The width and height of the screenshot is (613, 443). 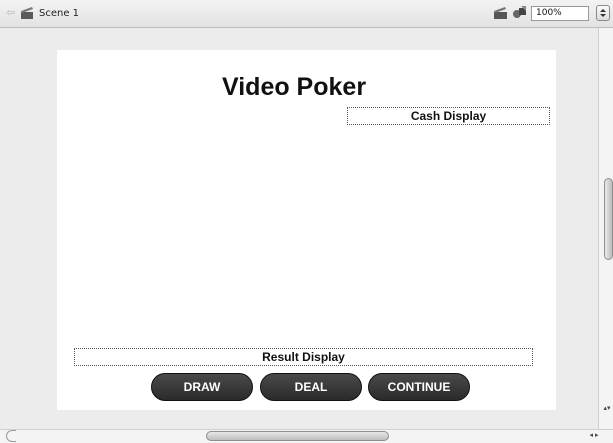 I want to click on vertical-scroll-arrows: ▴▾, so click(x=607, y=416).